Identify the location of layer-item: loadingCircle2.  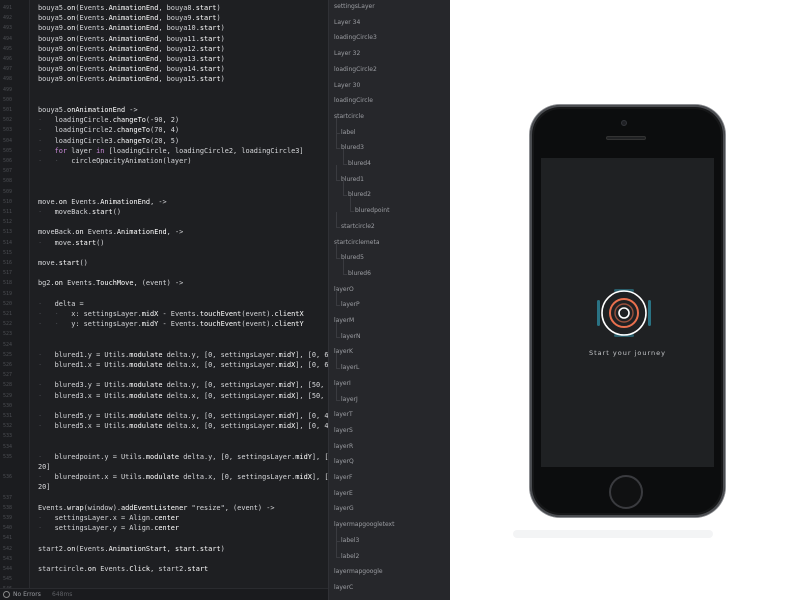
(355, 69).